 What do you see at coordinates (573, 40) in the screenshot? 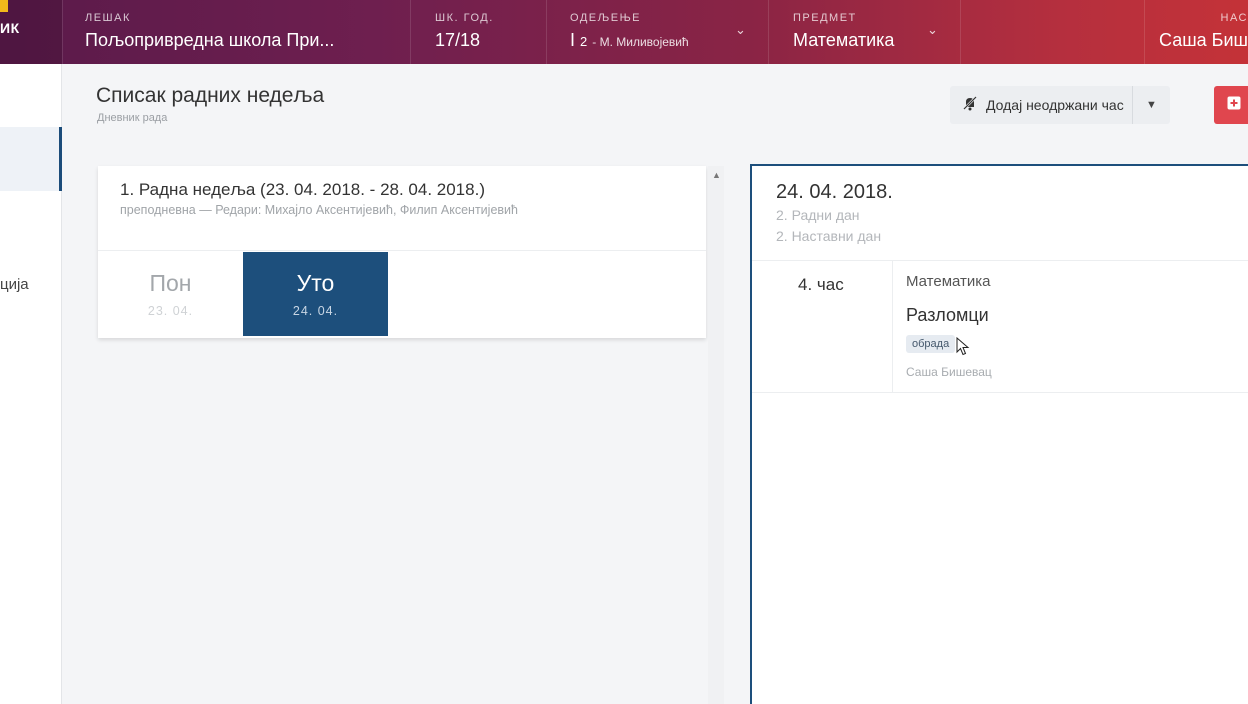
I see `department-class: I` at bounding box center [573, 40].